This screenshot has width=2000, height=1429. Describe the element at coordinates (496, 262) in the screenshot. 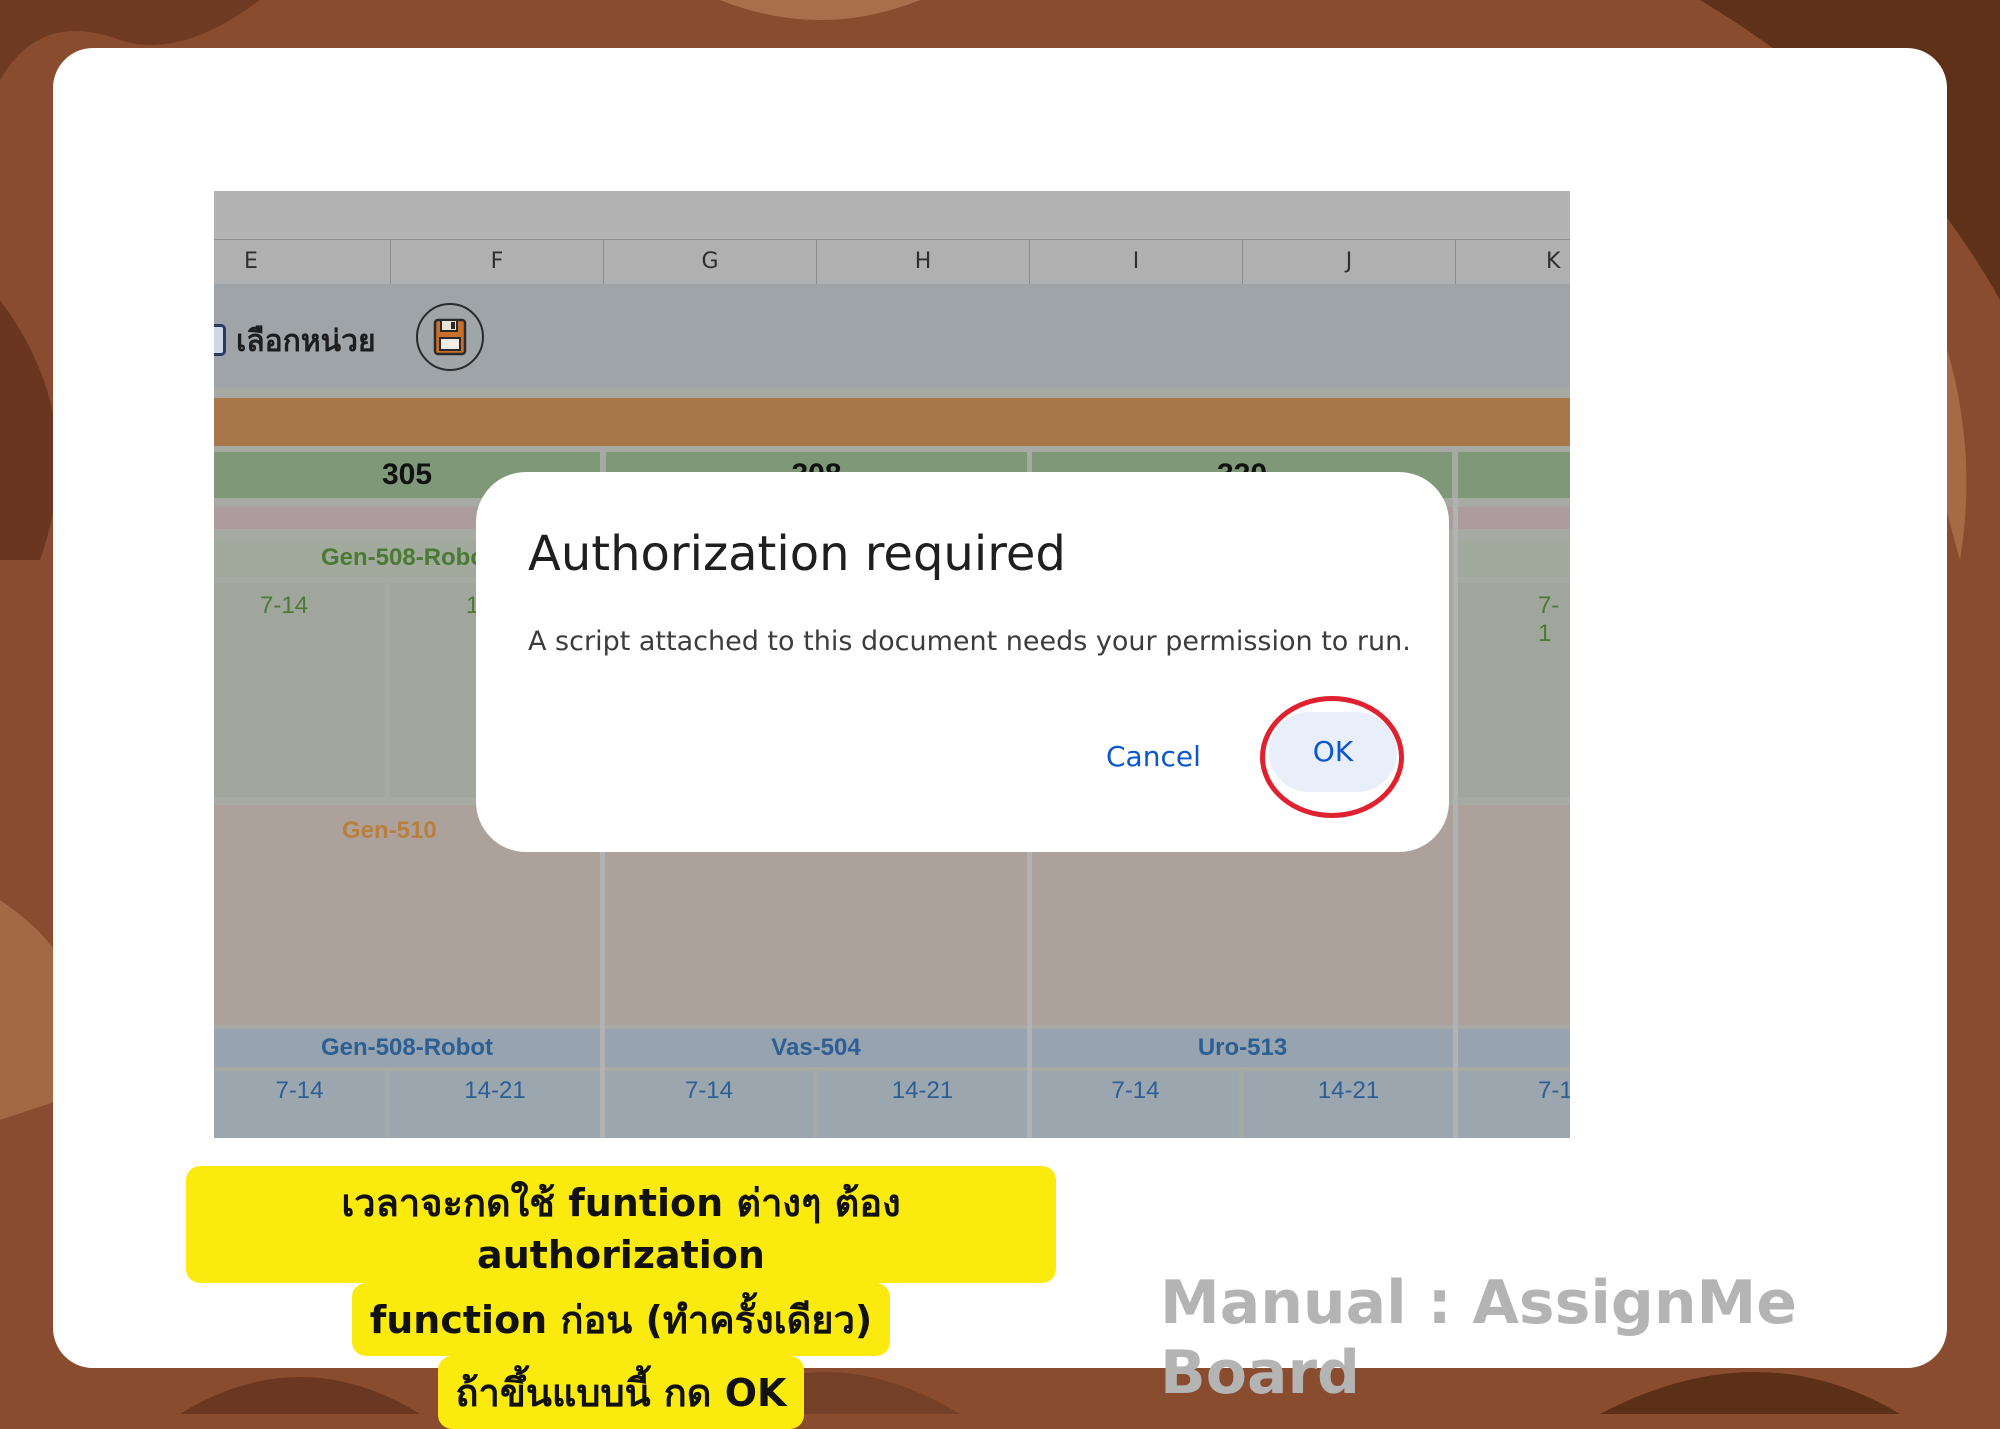

I see `column-header-f: F` at that location.